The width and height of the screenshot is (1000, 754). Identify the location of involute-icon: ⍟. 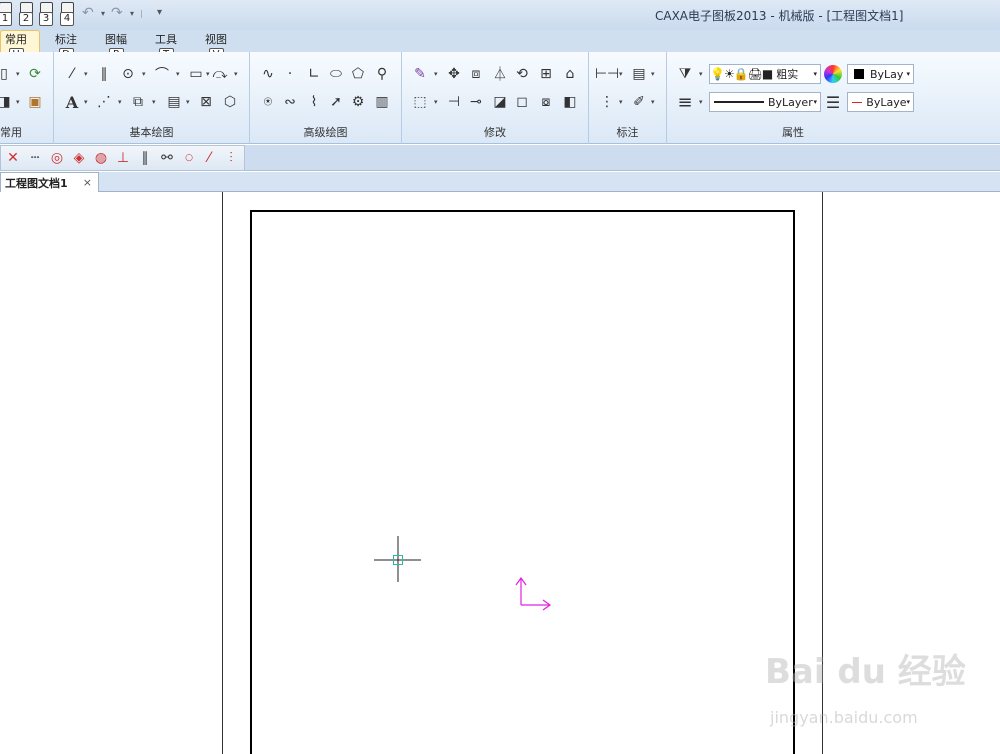
(268, 102).